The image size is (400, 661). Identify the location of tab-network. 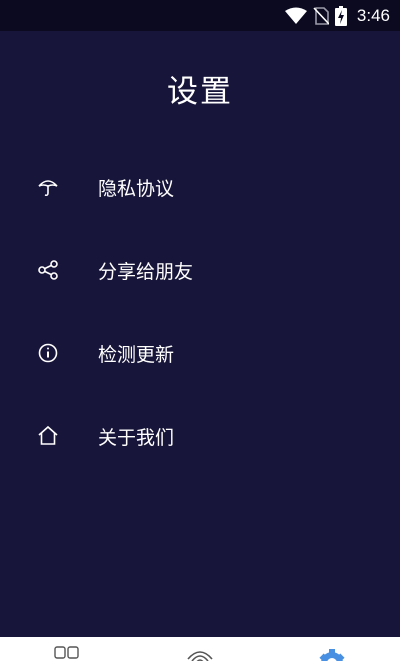
(200, 649).